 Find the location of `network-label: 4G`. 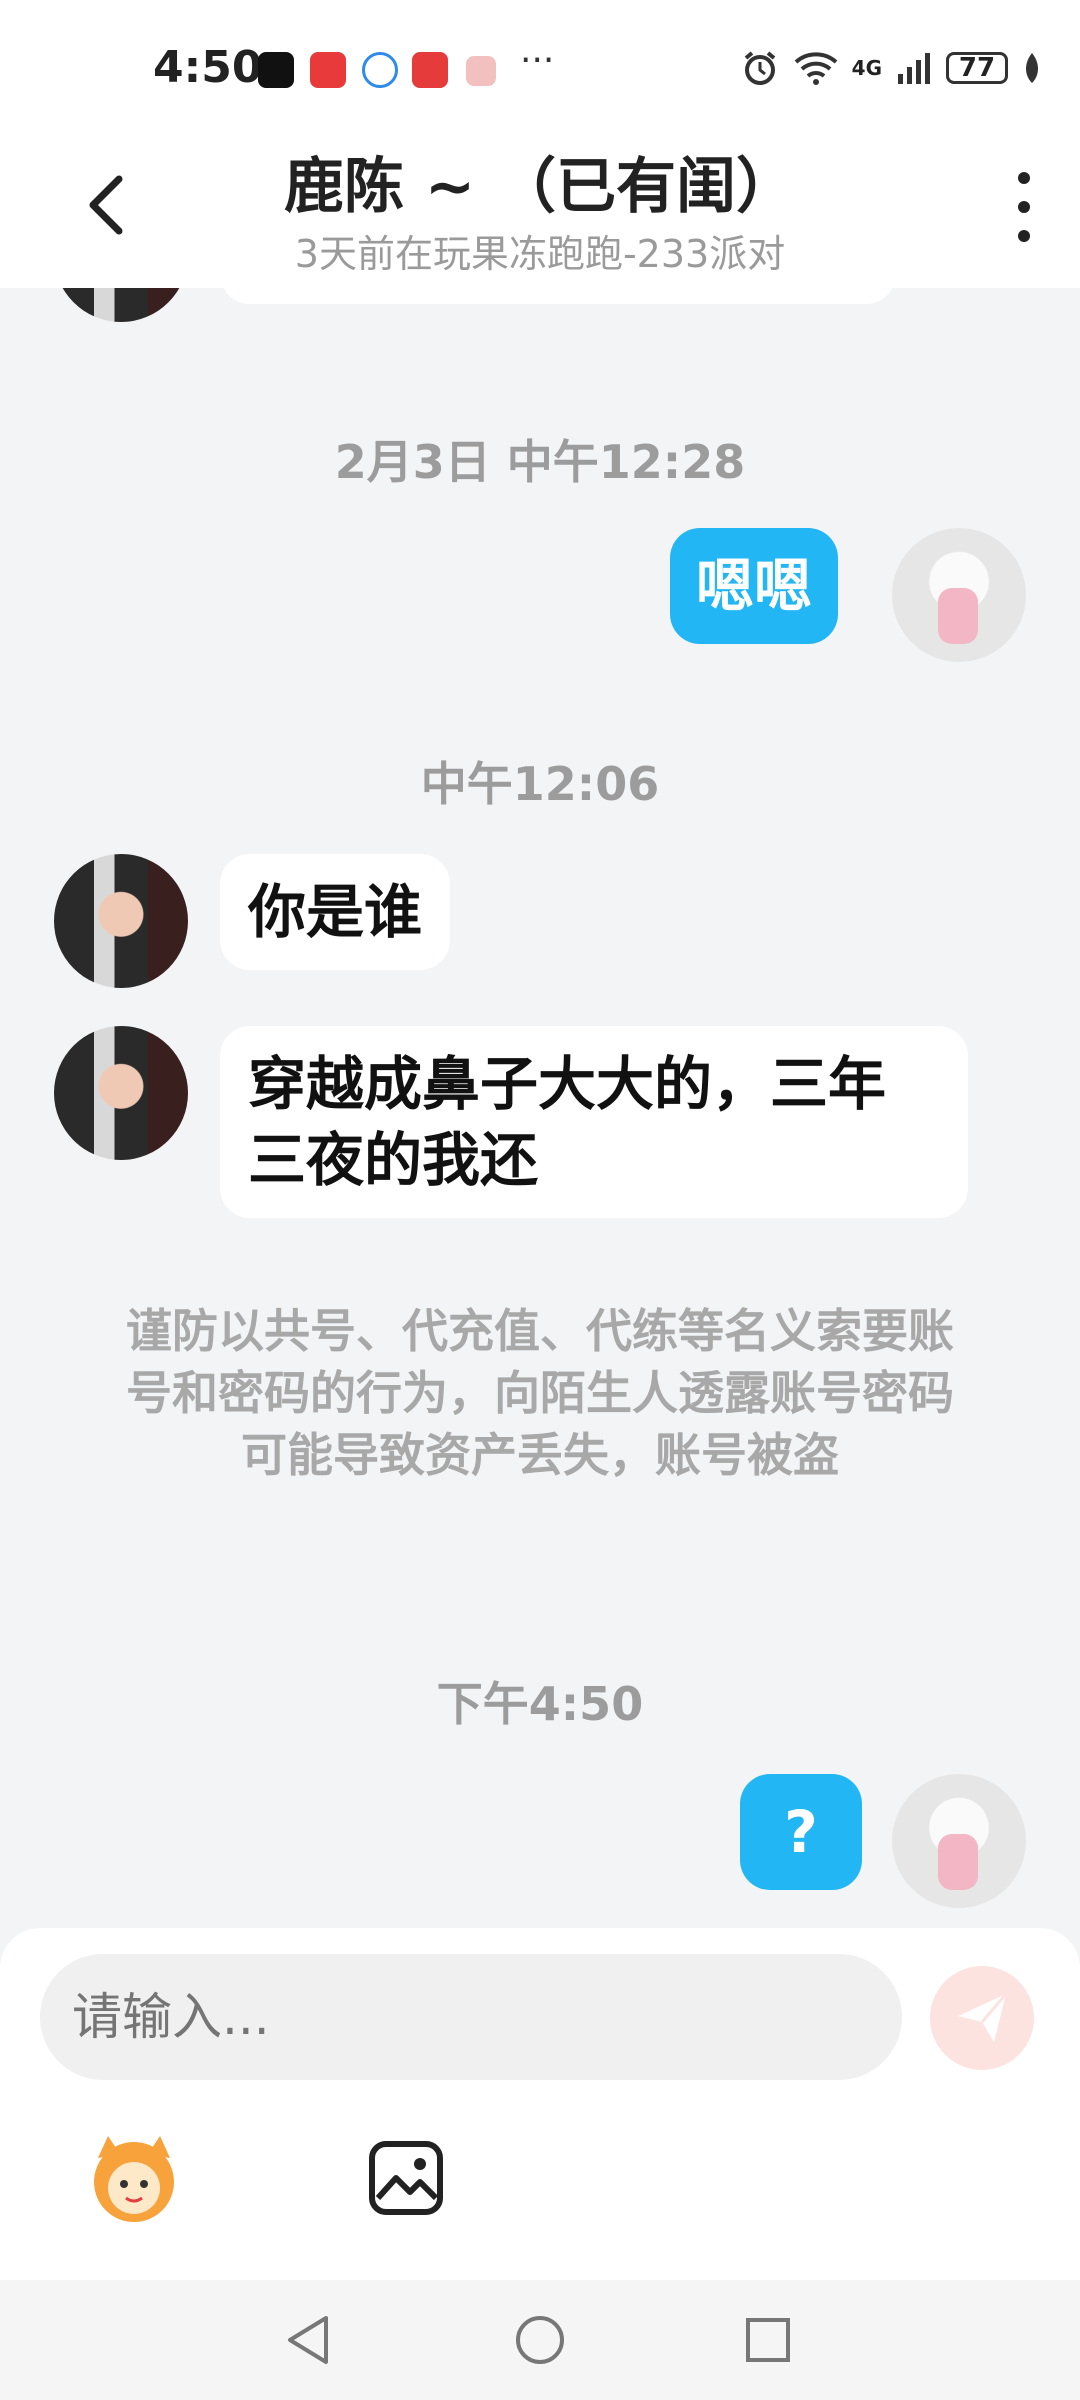

network-label: 4G is located at coordinates (866, 68).